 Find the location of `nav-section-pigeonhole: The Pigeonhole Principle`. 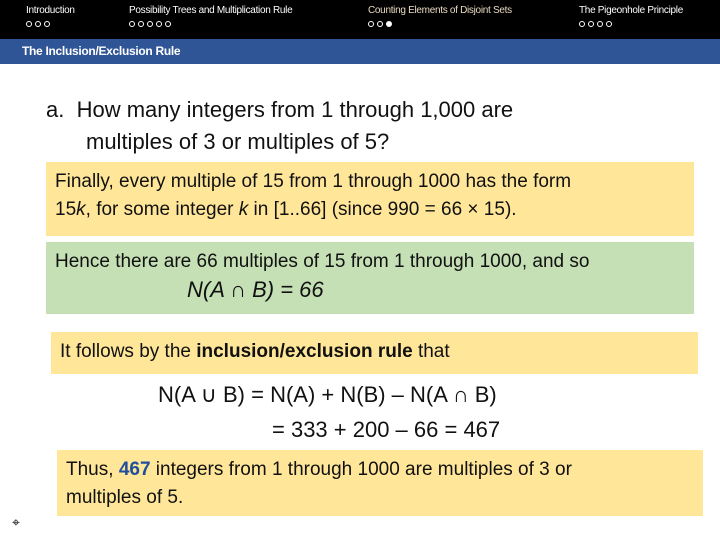

nav-section-pigeonhole: The Pigeonhole Principle is located at coordinates (631, 16).